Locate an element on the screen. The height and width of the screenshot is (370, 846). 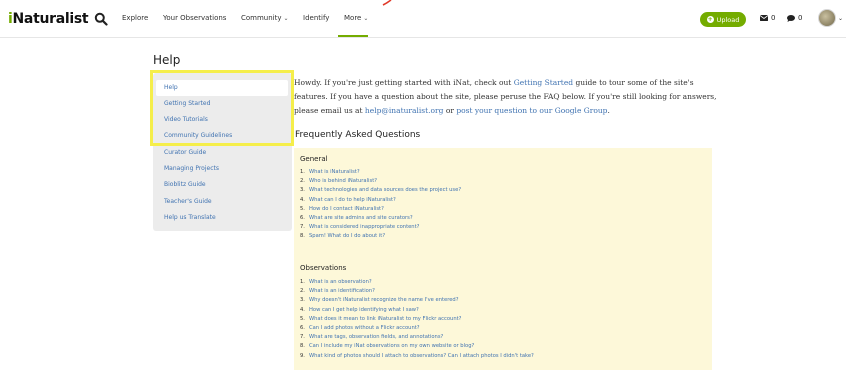
nav-identify-label: Identify is located at coordinates (316, 18).